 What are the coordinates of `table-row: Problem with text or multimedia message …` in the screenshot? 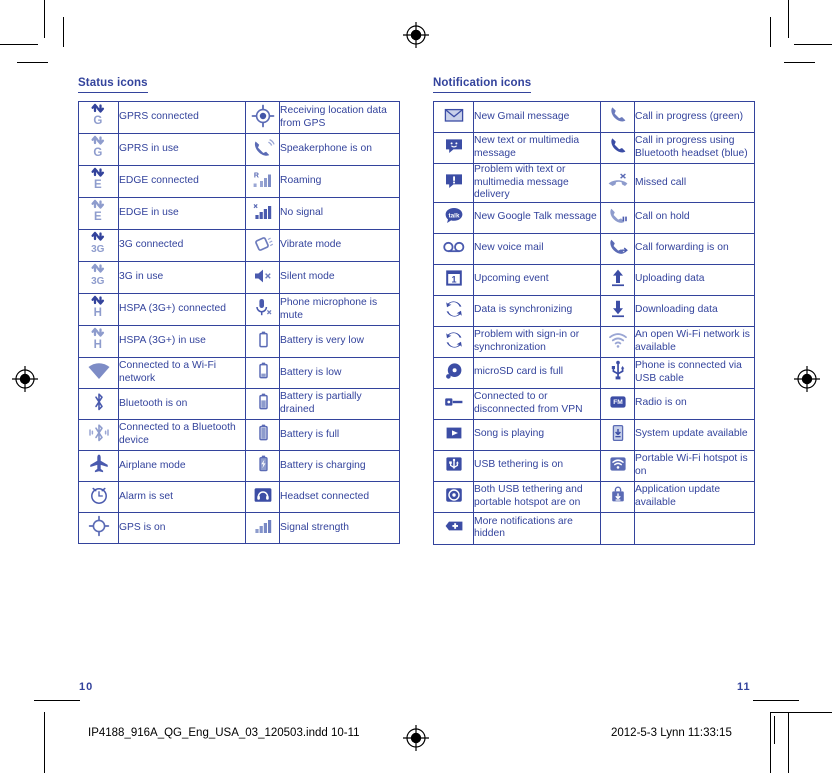 It's located at (594, 183).